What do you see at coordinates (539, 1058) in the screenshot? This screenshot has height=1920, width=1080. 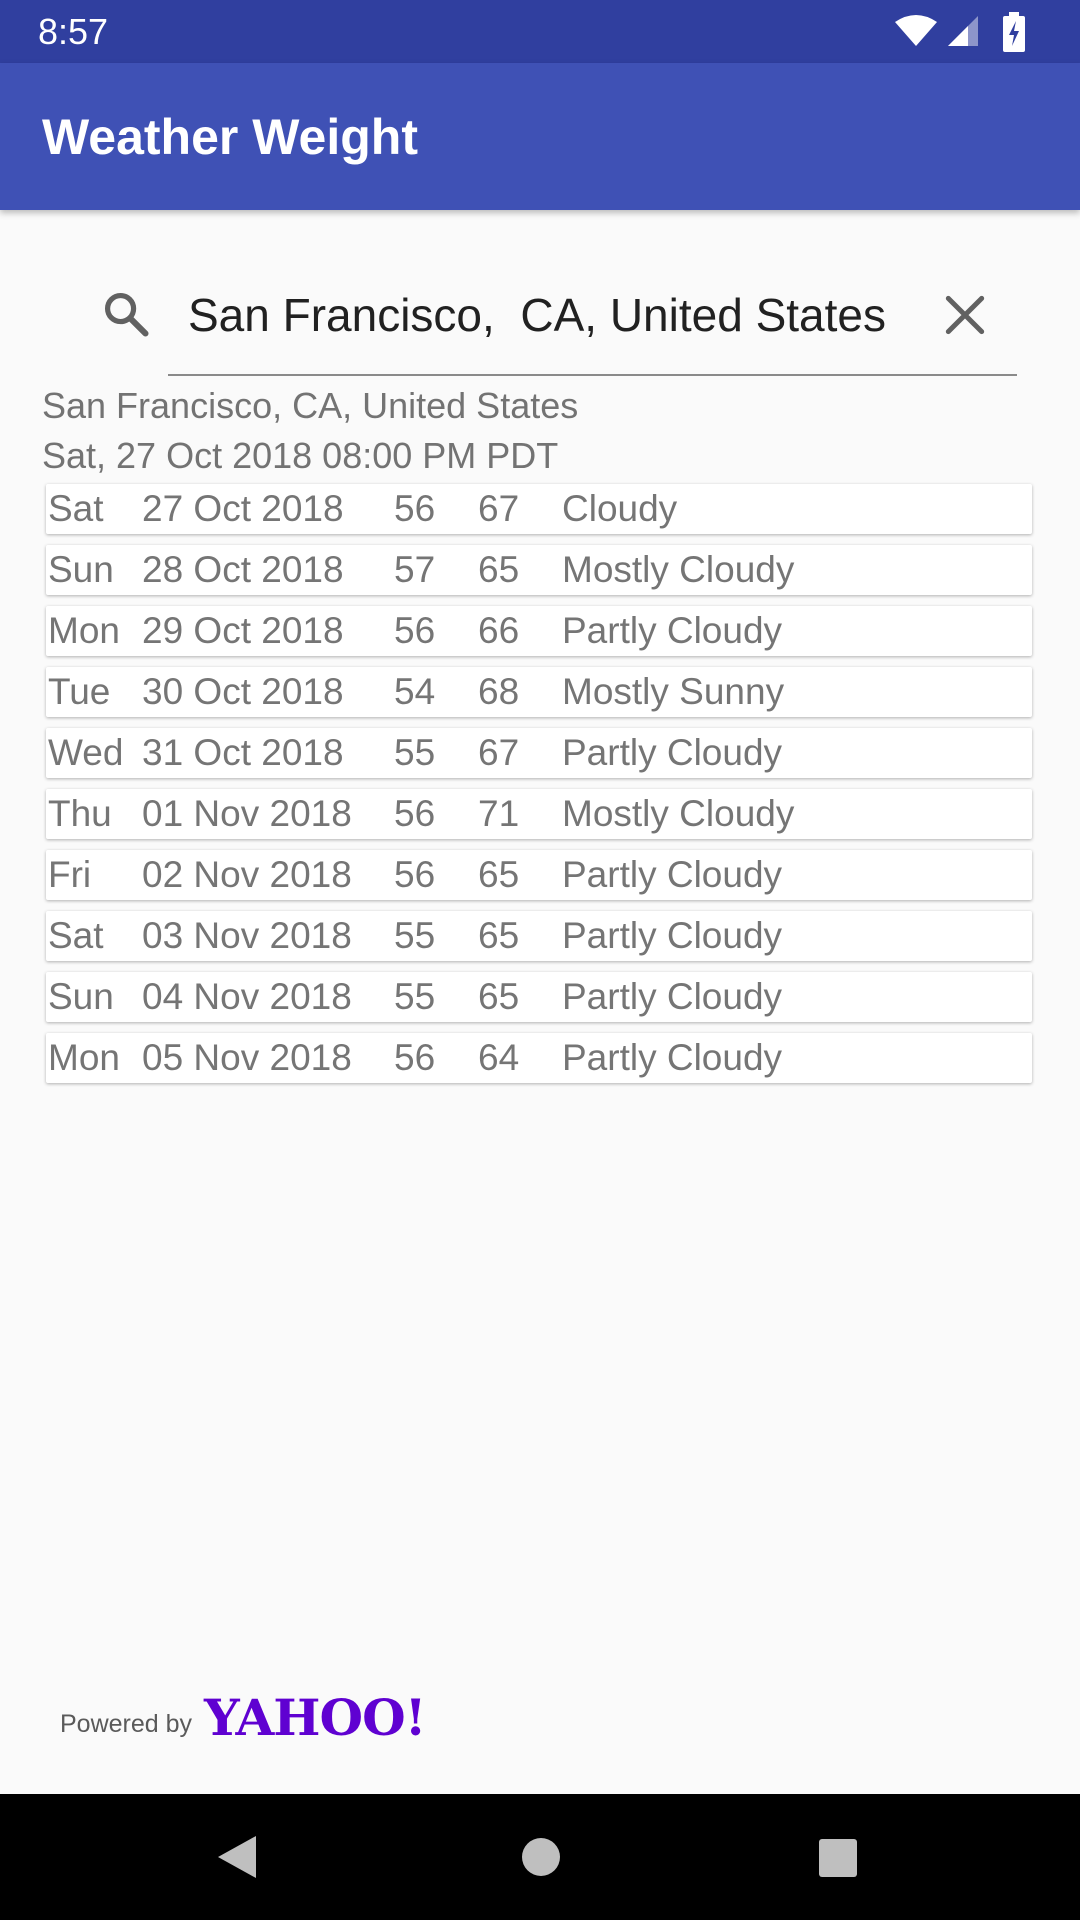 I see `forecast-row: Mon 05 Nov 2018 56 64 Partly Cloudy` at bounding box center [539, 1058].